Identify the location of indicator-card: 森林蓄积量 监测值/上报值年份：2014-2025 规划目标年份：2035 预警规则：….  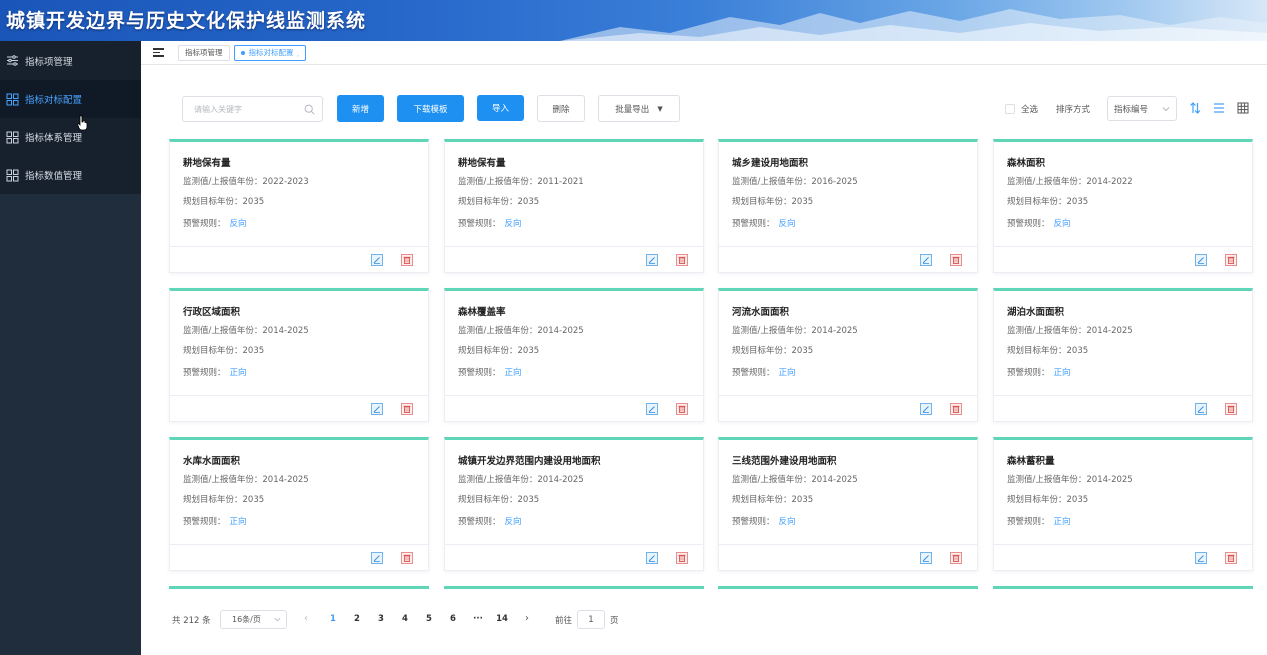
(1123, 504).